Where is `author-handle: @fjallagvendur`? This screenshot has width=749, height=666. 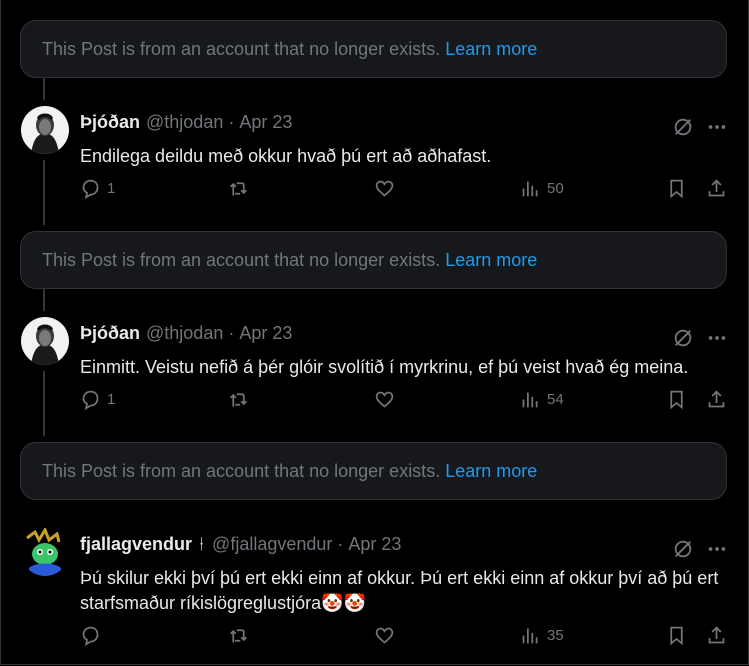
author-handle: @fjallagvendur is located at coordinates (272, 544).